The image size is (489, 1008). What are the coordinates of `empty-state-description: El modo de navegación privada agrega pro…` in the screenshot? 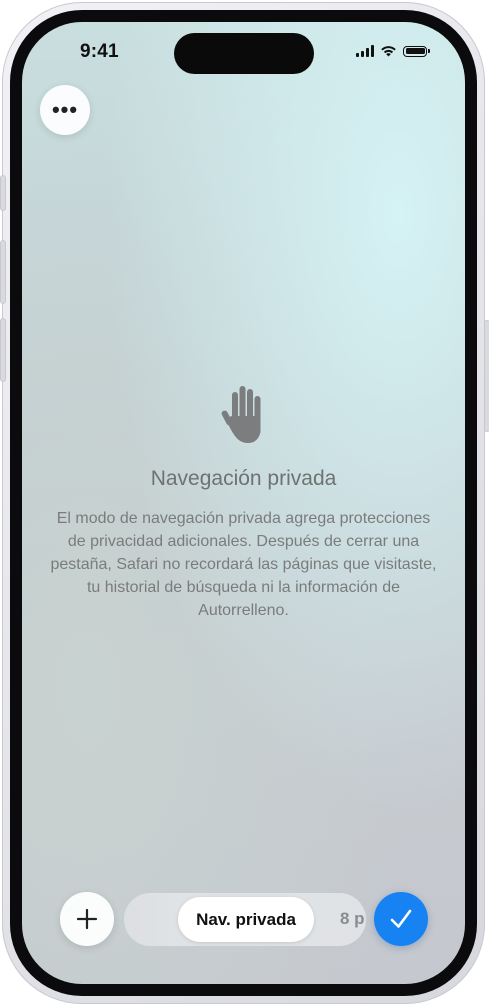 It's located at (243, 564).